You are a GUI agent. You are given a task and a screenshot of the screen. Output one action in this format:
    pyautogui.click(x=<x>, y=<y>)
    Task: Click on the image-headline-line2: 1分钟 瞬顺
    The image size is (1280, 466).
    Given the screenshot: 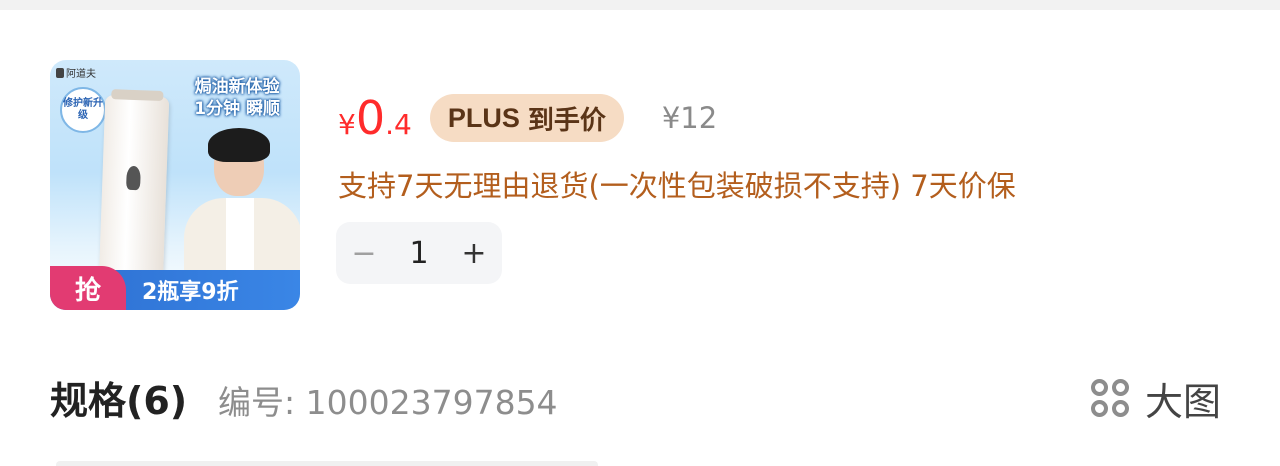 What is the action you would take?
    pyautogui.click(x=237, y=109)
    